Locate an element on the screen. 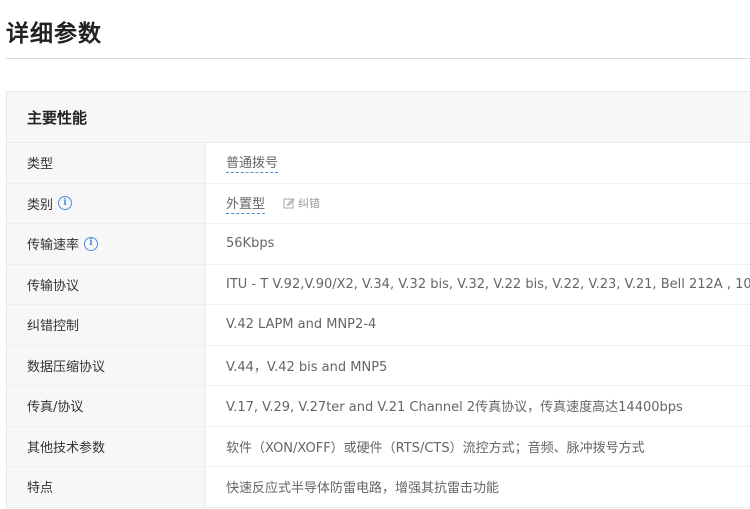  row-value: 快速反应式半导体防雷电路，增强其抗雷击功能 is located at coordinates (363, 489).